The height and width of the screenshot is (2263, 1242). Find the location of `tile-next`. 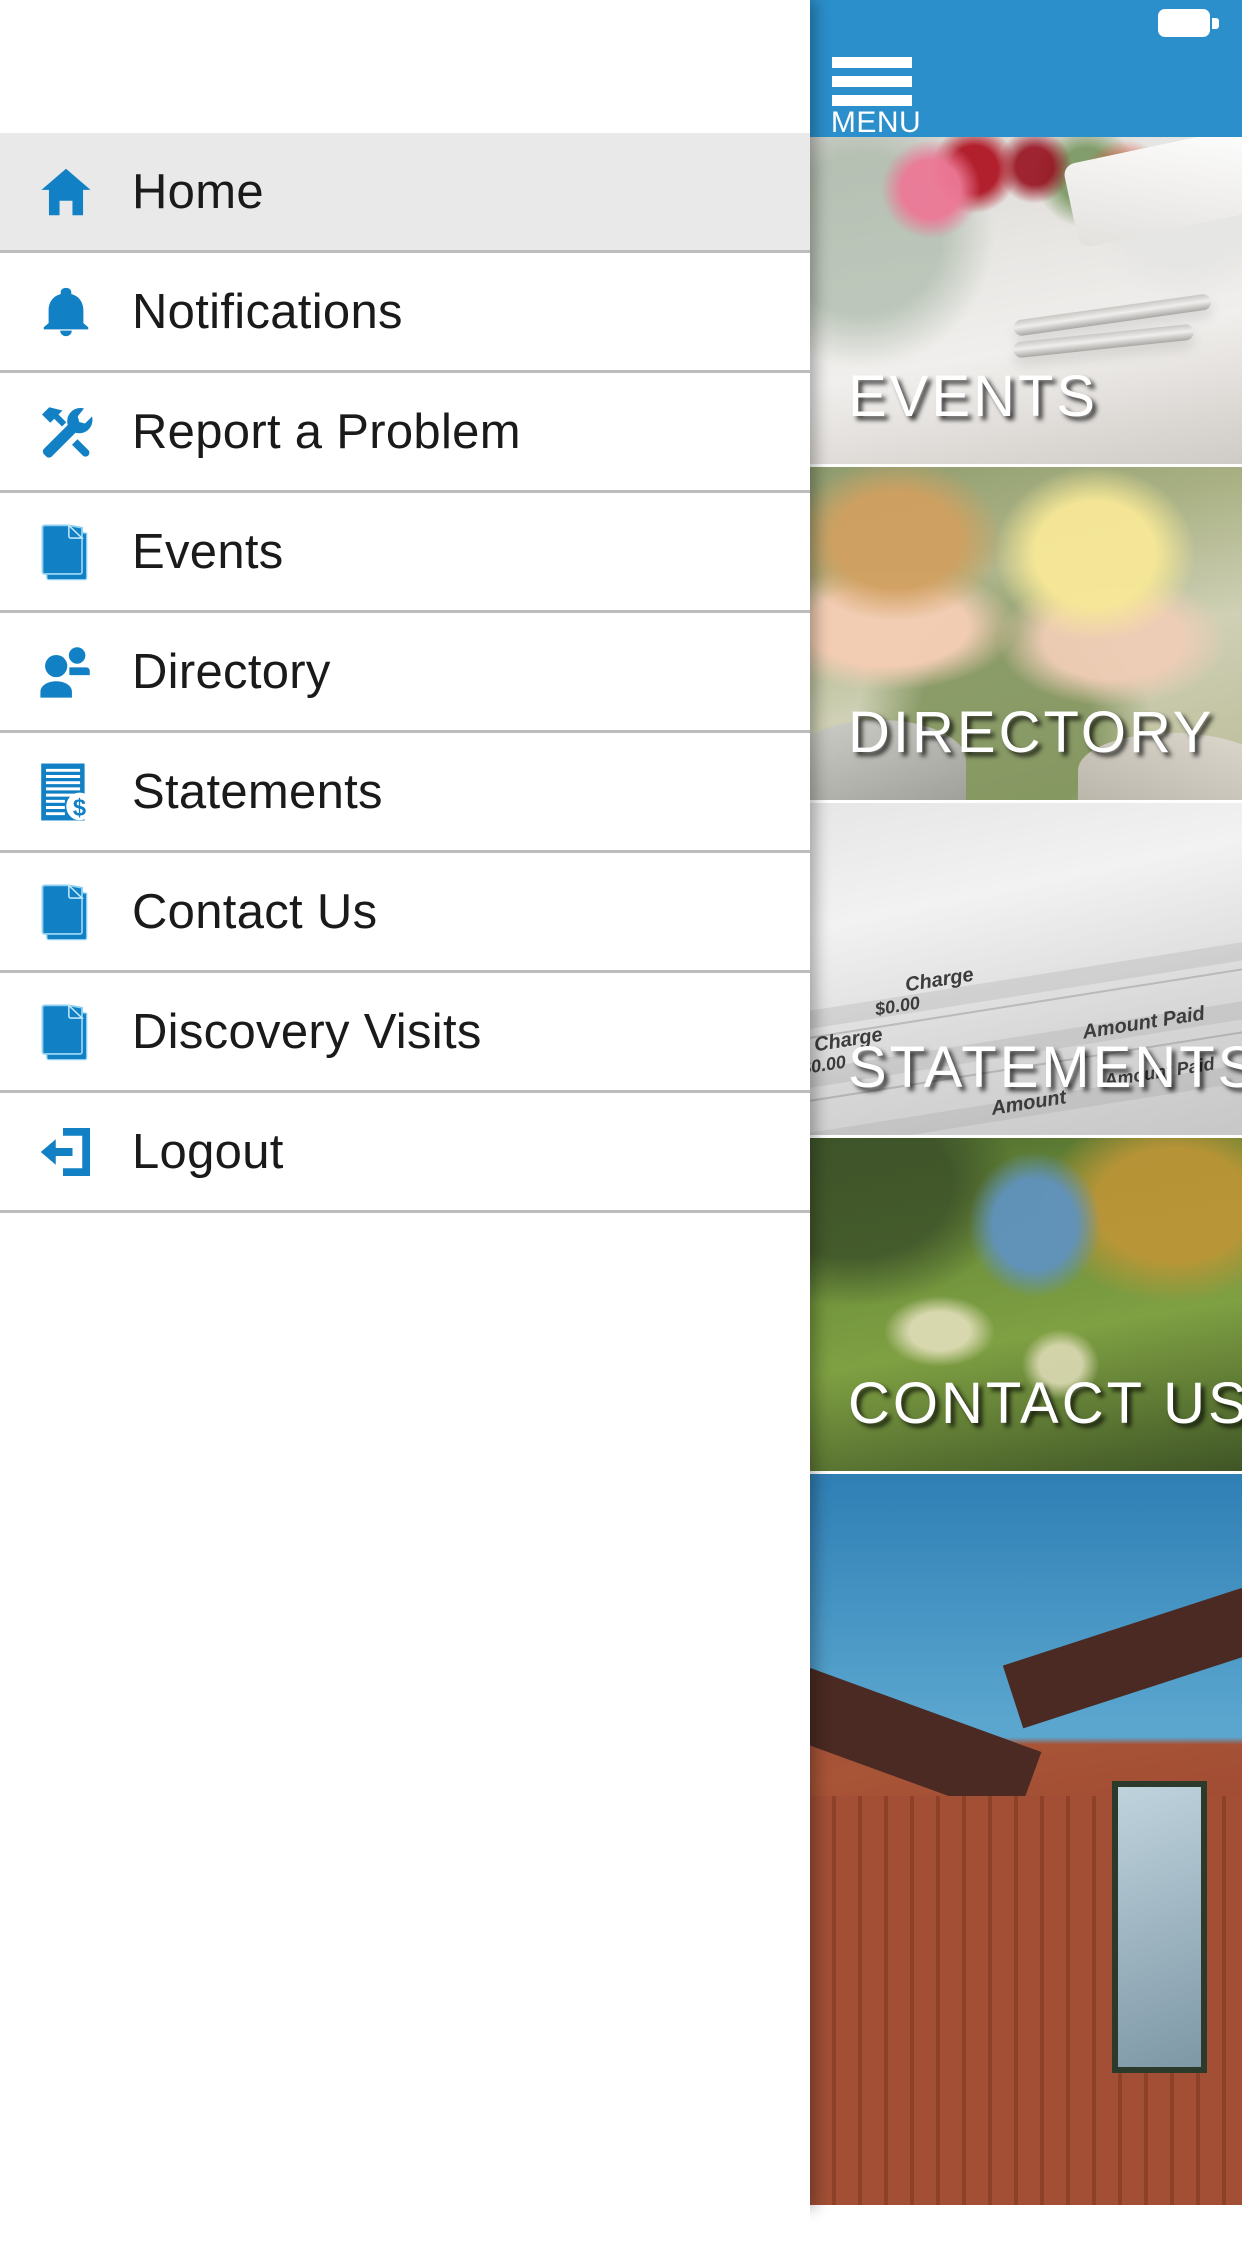

tile-next is located at coordinates (1026, 1841).